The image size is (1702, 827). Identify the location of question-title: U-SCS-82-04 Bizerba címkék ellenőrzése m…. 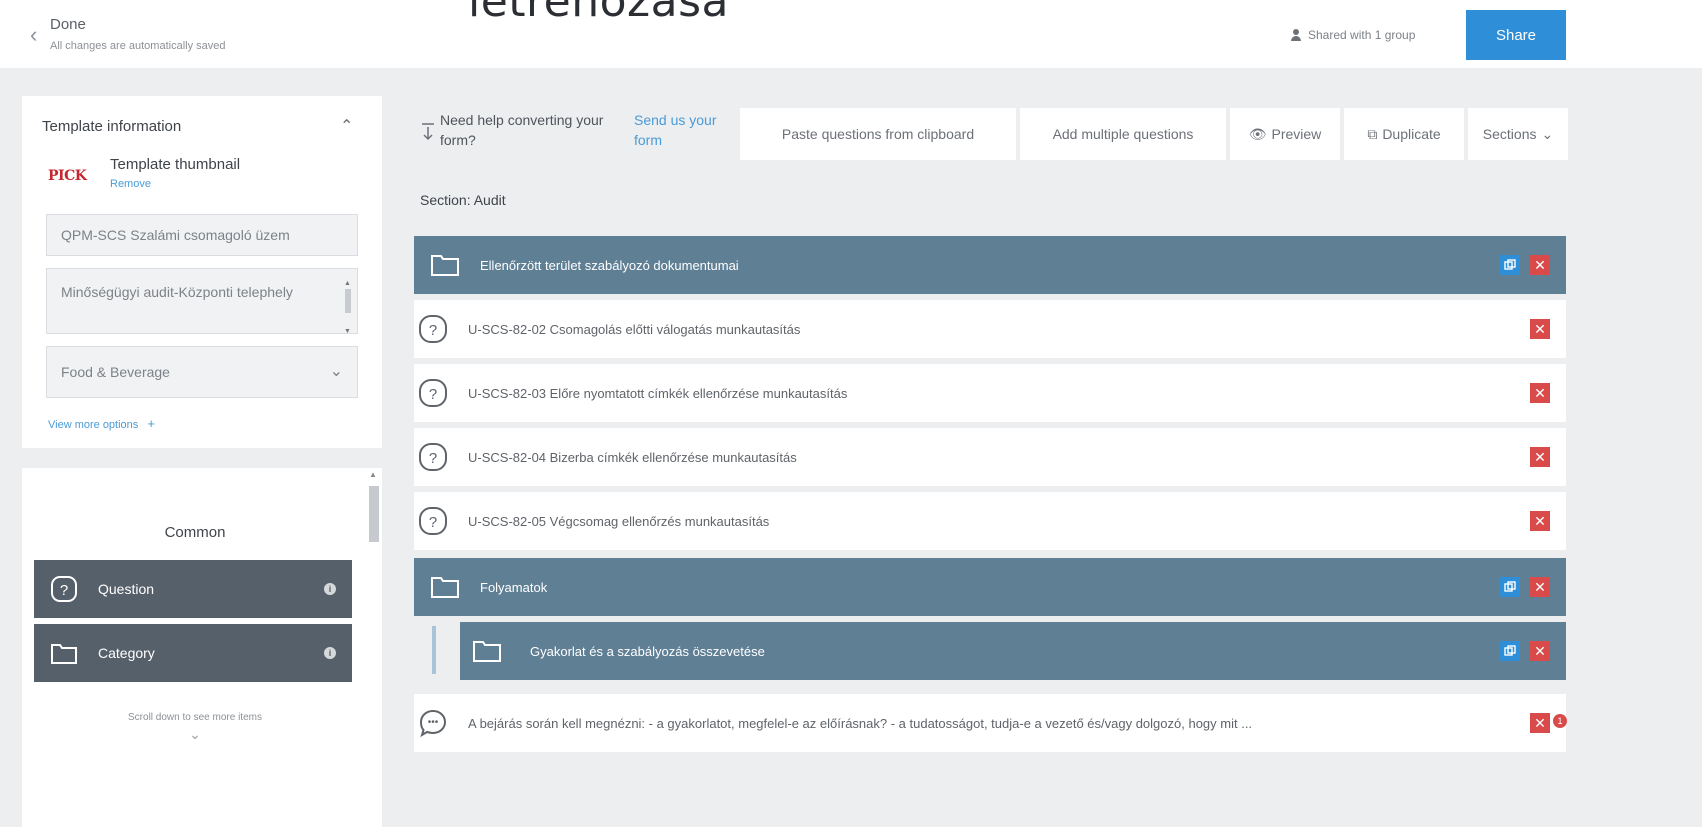
(632, 457).